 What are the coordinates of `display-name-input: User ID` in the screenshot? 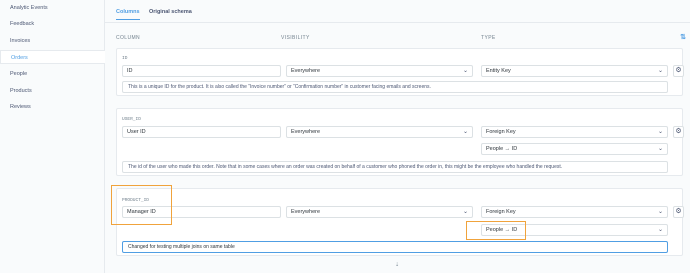 It's located at (201, 132).